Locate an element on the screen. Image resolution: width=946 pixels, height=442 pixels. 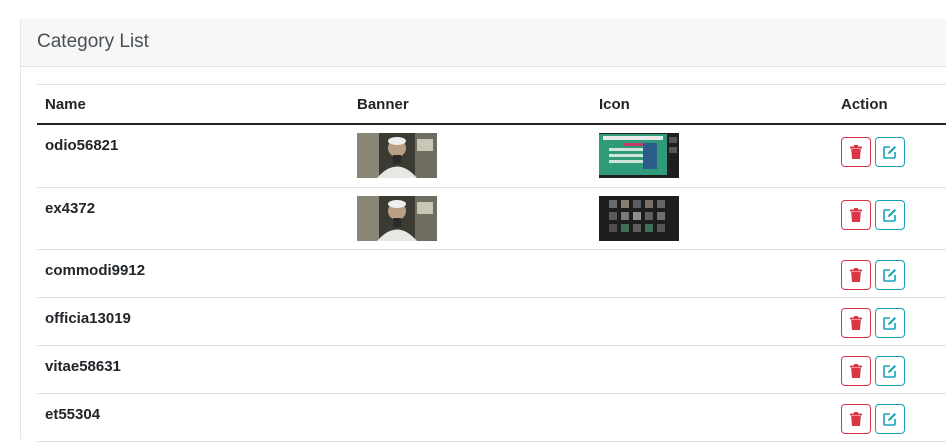
category-name: odio56821 is located at coordinates (82, 145).